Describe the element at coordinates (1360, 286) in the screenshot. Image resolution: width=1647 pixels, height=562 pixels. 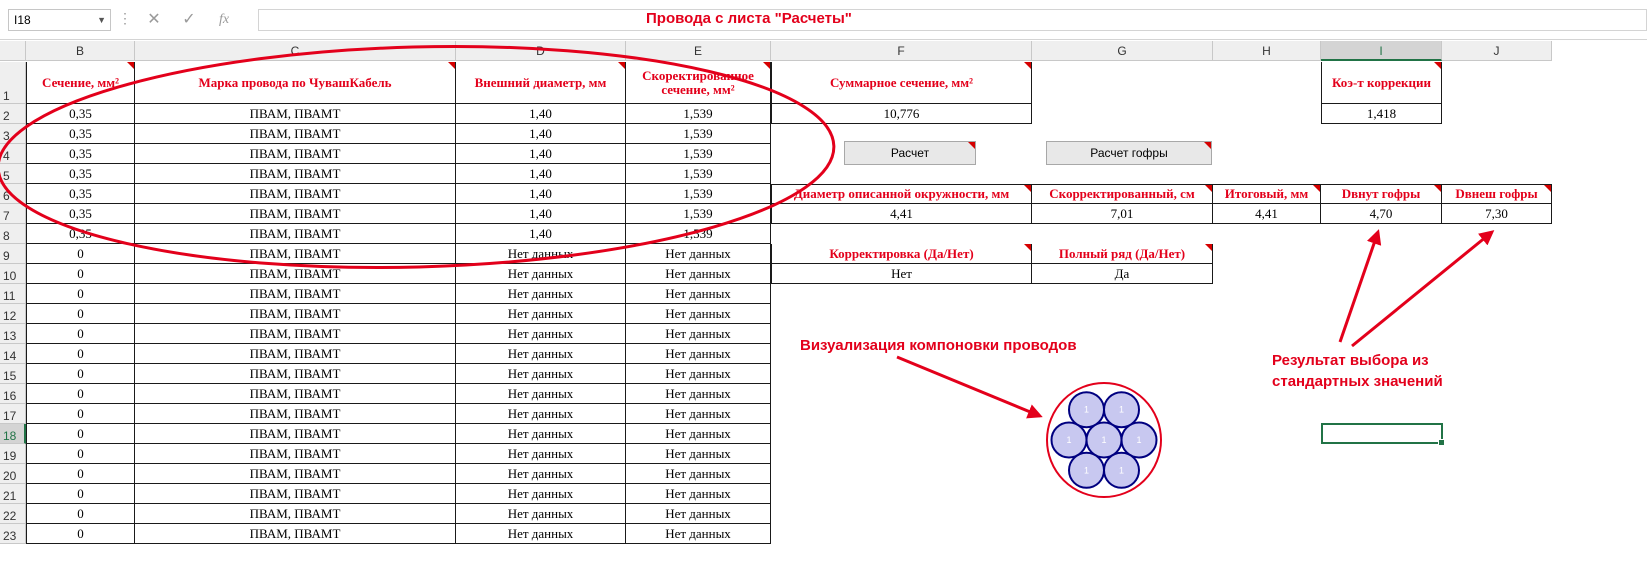
I see `arrow-to-dinner` at that location.